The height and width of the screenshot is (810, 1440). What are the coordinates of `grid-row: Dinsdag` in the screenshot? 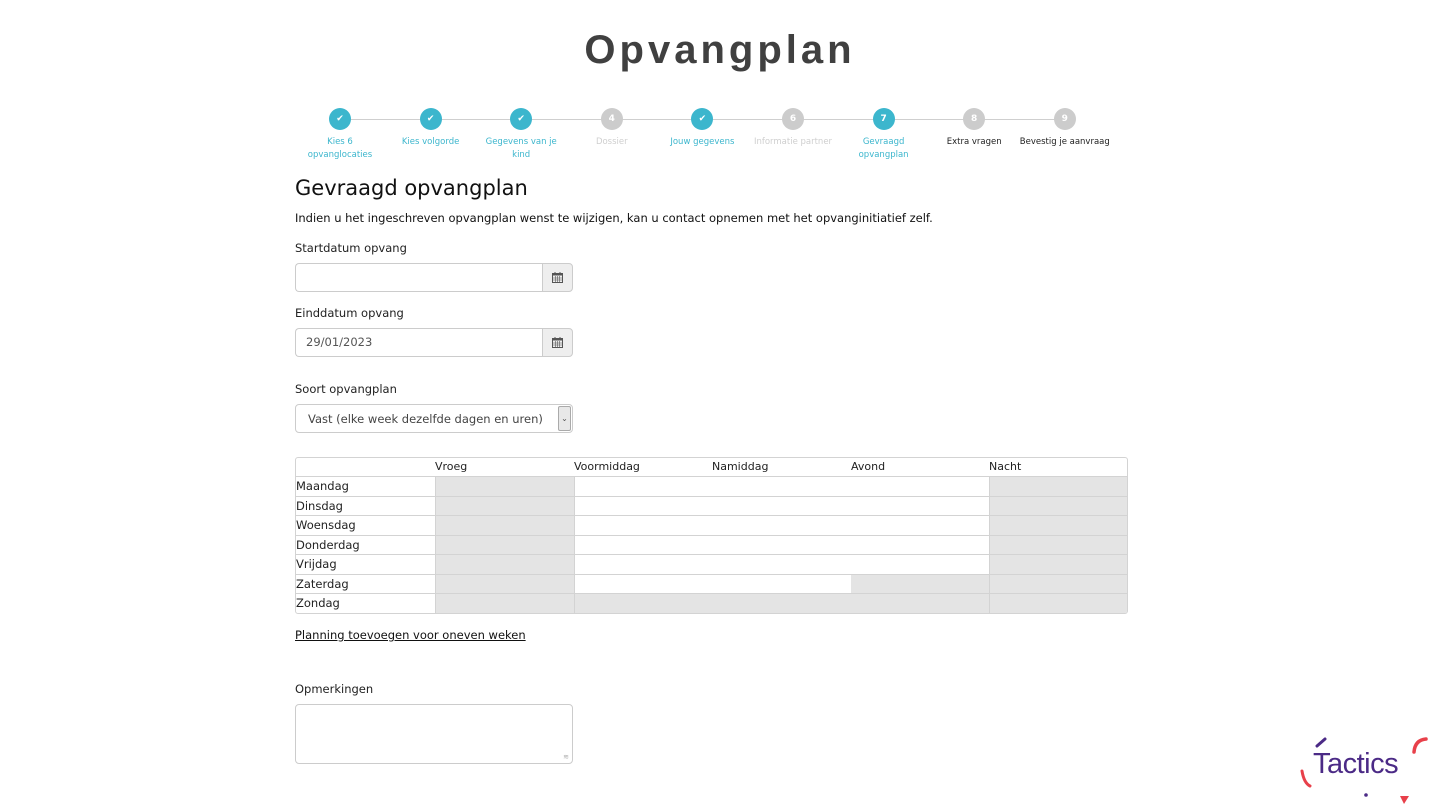 It's located at (711, 506).